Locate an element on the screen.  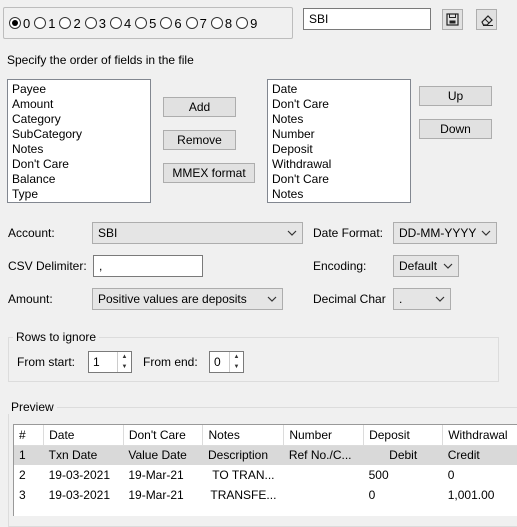
preset-radio-7: 7 is located at coordinates (196, 23).